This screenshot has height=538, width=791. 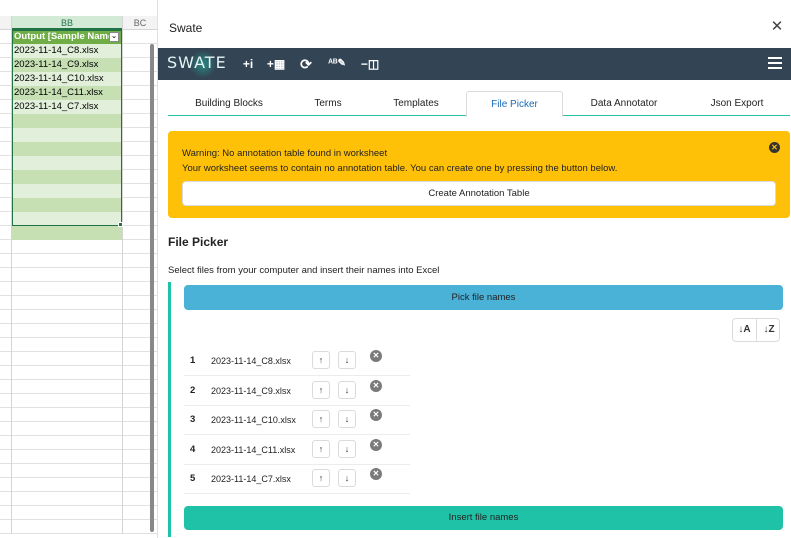 I want to click on column-header-edge, so click(x=6, y=23).